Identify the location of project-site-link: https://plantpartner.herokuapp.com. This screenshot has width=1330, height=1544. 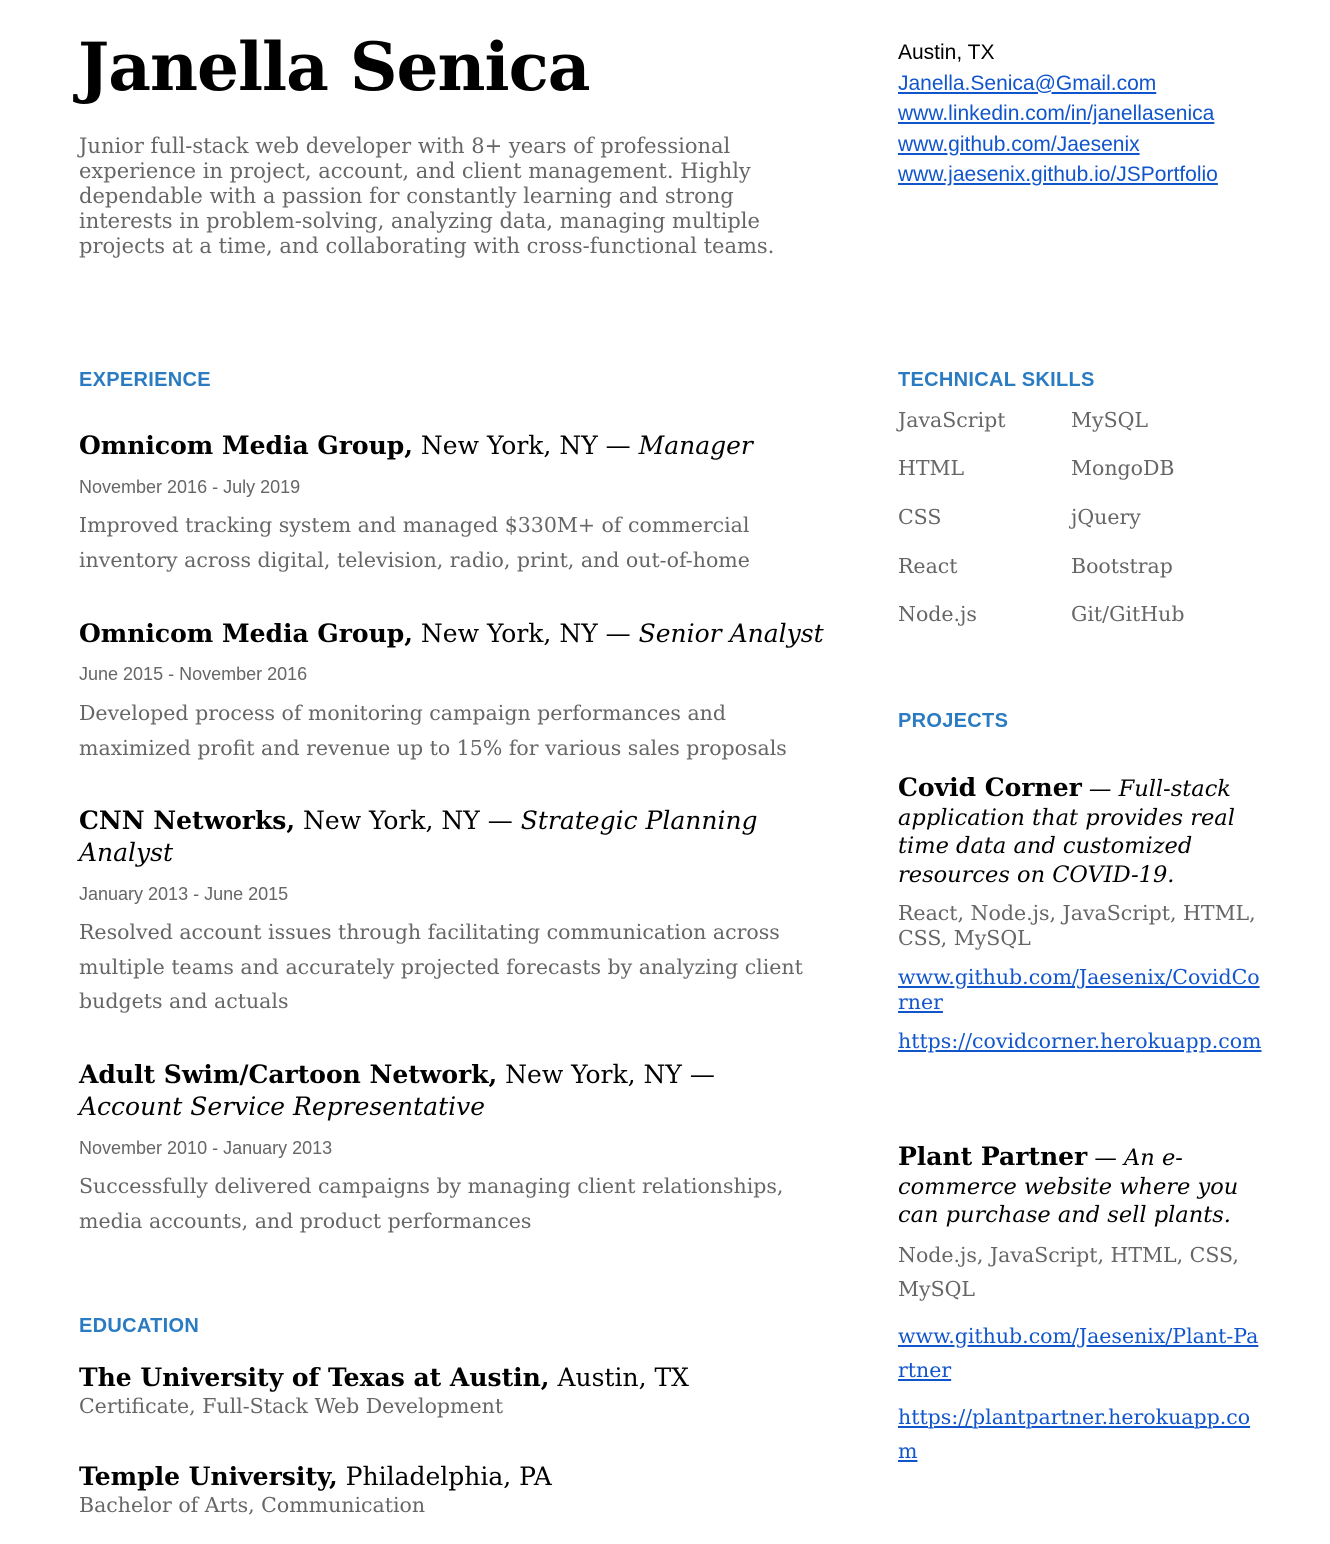
(1082, 1434).